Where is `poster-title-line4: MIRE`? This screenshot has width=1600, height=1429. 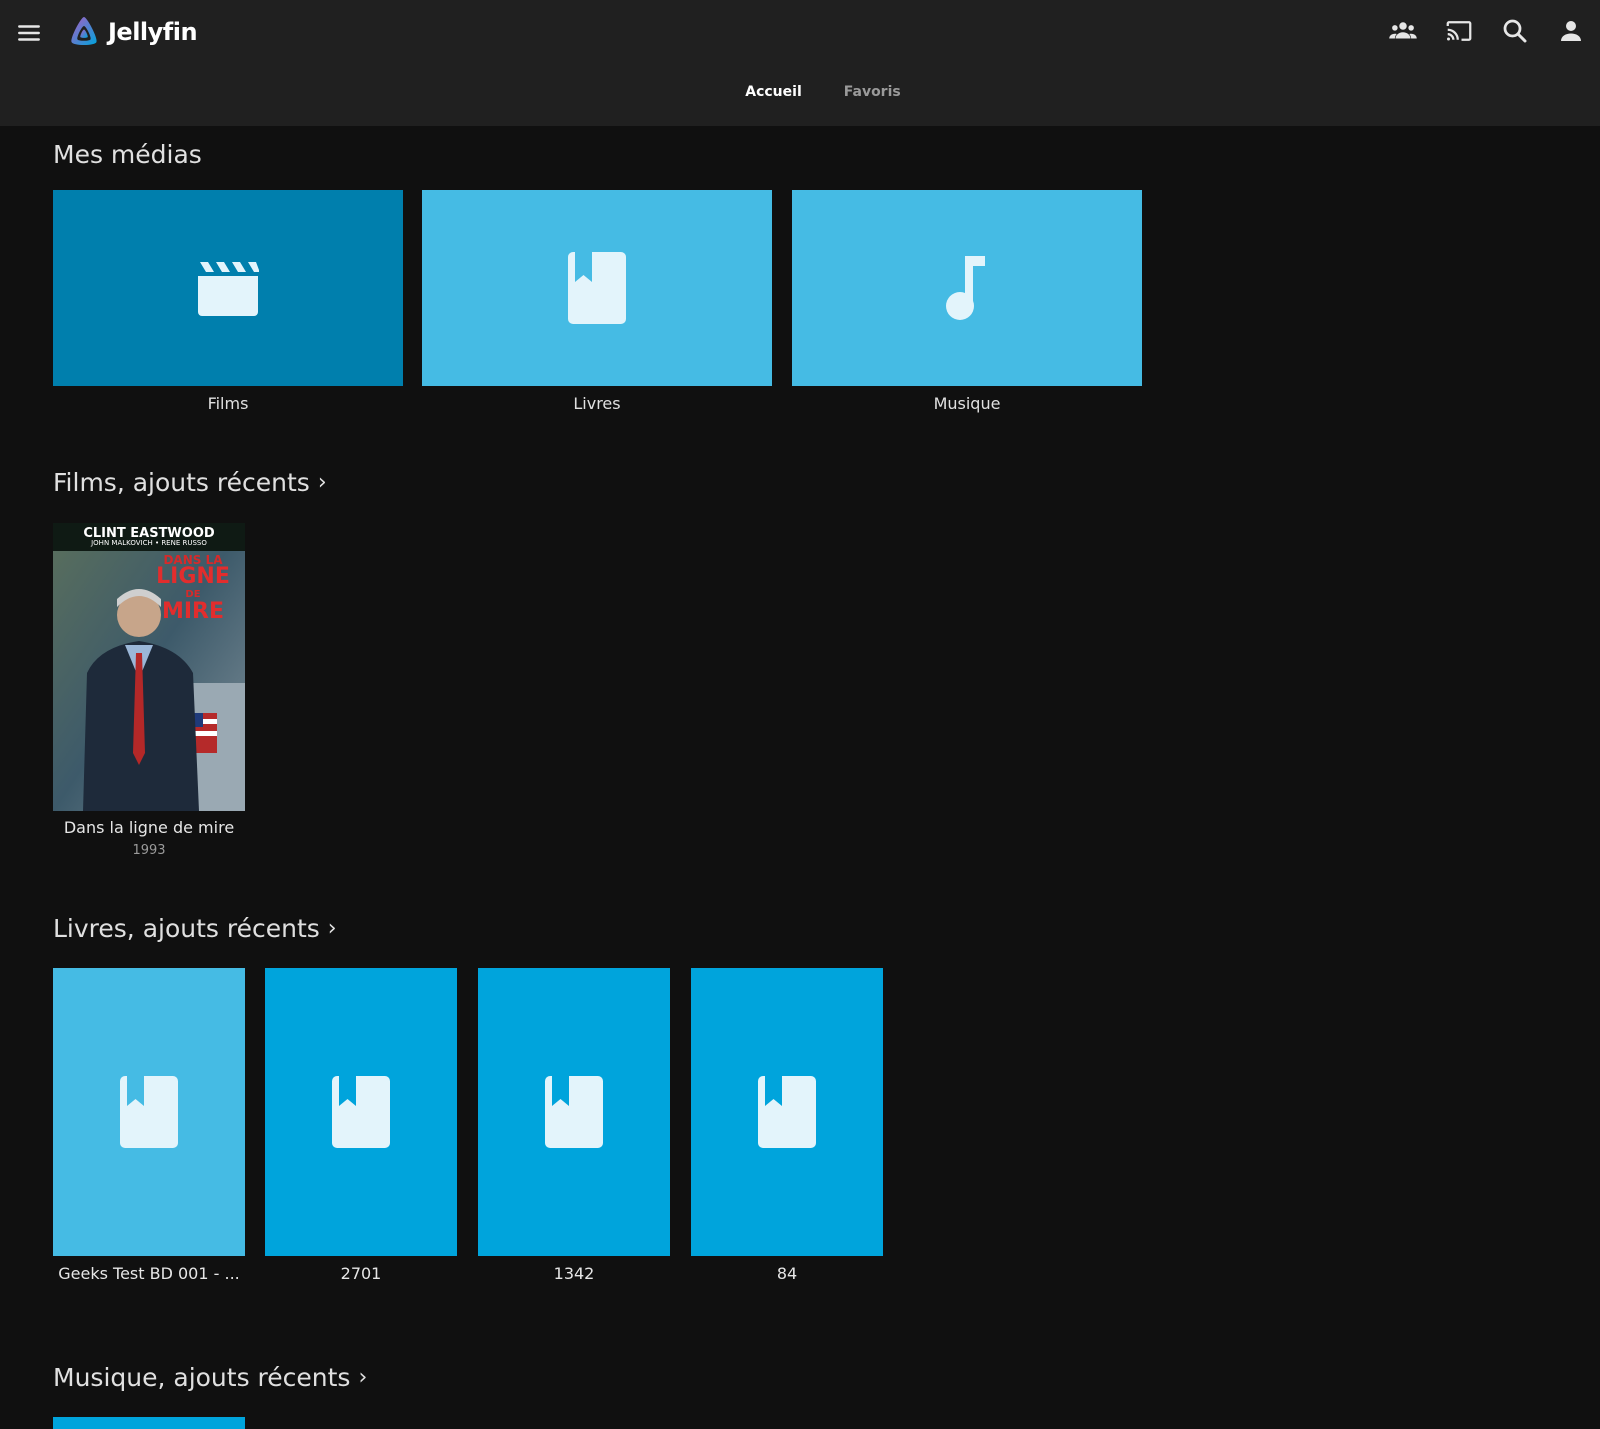
poster-title-line4: MIRE is located at coordinates (193, 611).